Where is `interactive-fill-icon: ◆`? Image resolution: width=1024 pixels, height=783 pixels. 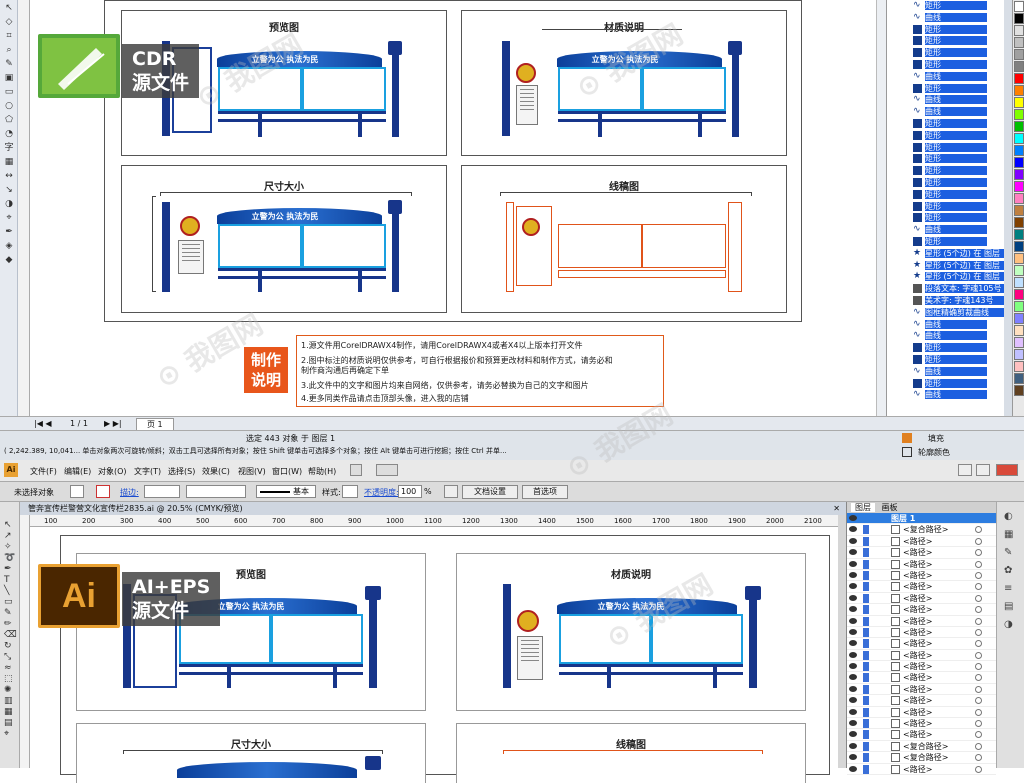
interactive-fill-icon: ◆ is located at coordinates (9, 260).